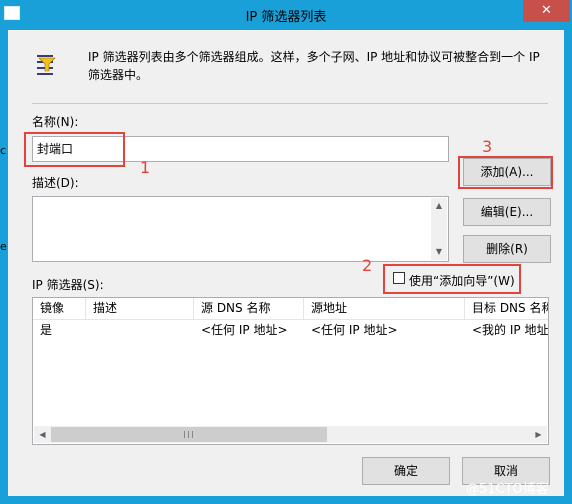 The width and height of the screenshot is (572, 504). I want to click on description-label: 描述(D):, so click(55, 183).